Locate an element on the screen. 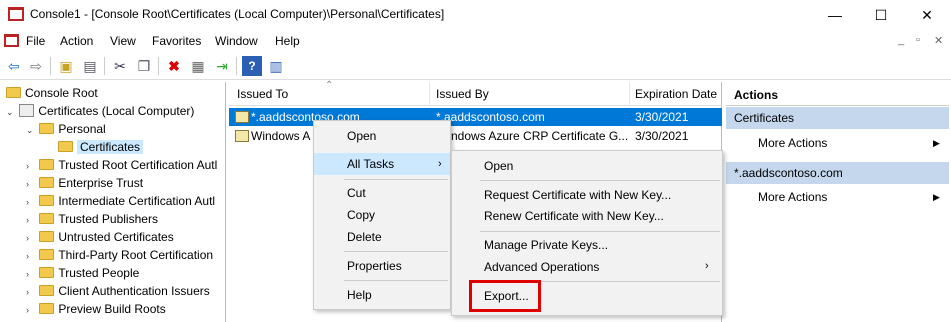 The width and height of the screenshot is (951, 322). tree-item-label: Trusted Publishers is located at coordinates (108, 219).